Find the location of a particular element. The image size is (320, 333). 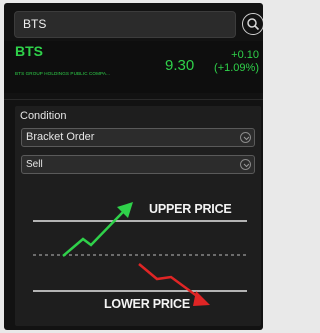

search-icon is located at coordinates (253, 24).